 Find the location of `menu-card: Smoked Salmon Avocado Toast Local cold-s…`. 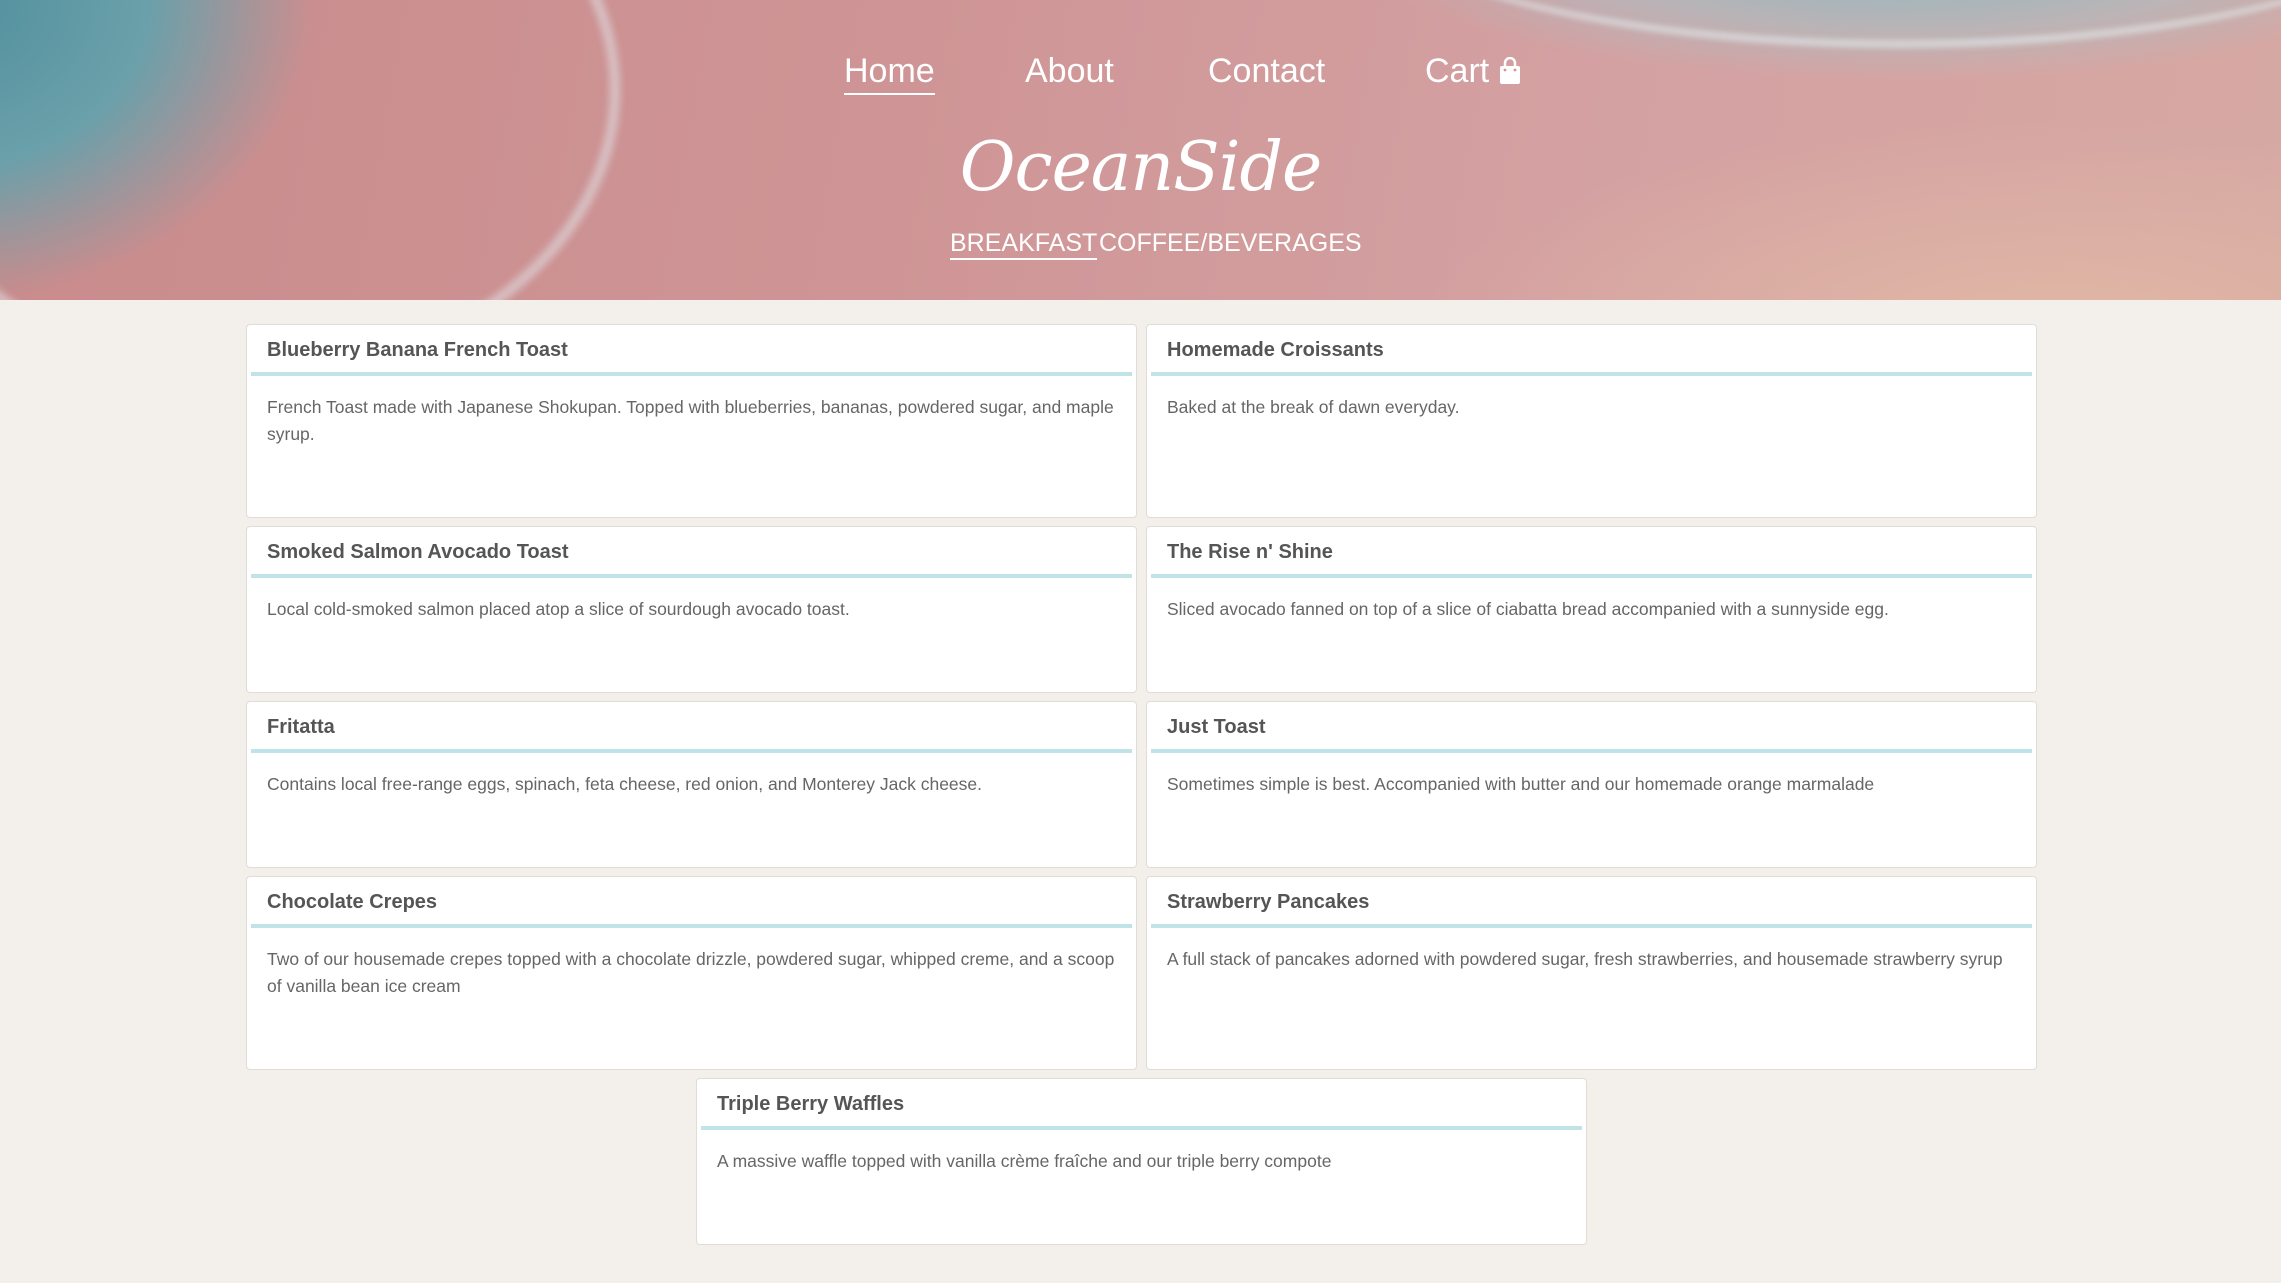

menu-card: Smoked Salmon Avocado Toast Local cold-s… is located at coordinates (691, 609).